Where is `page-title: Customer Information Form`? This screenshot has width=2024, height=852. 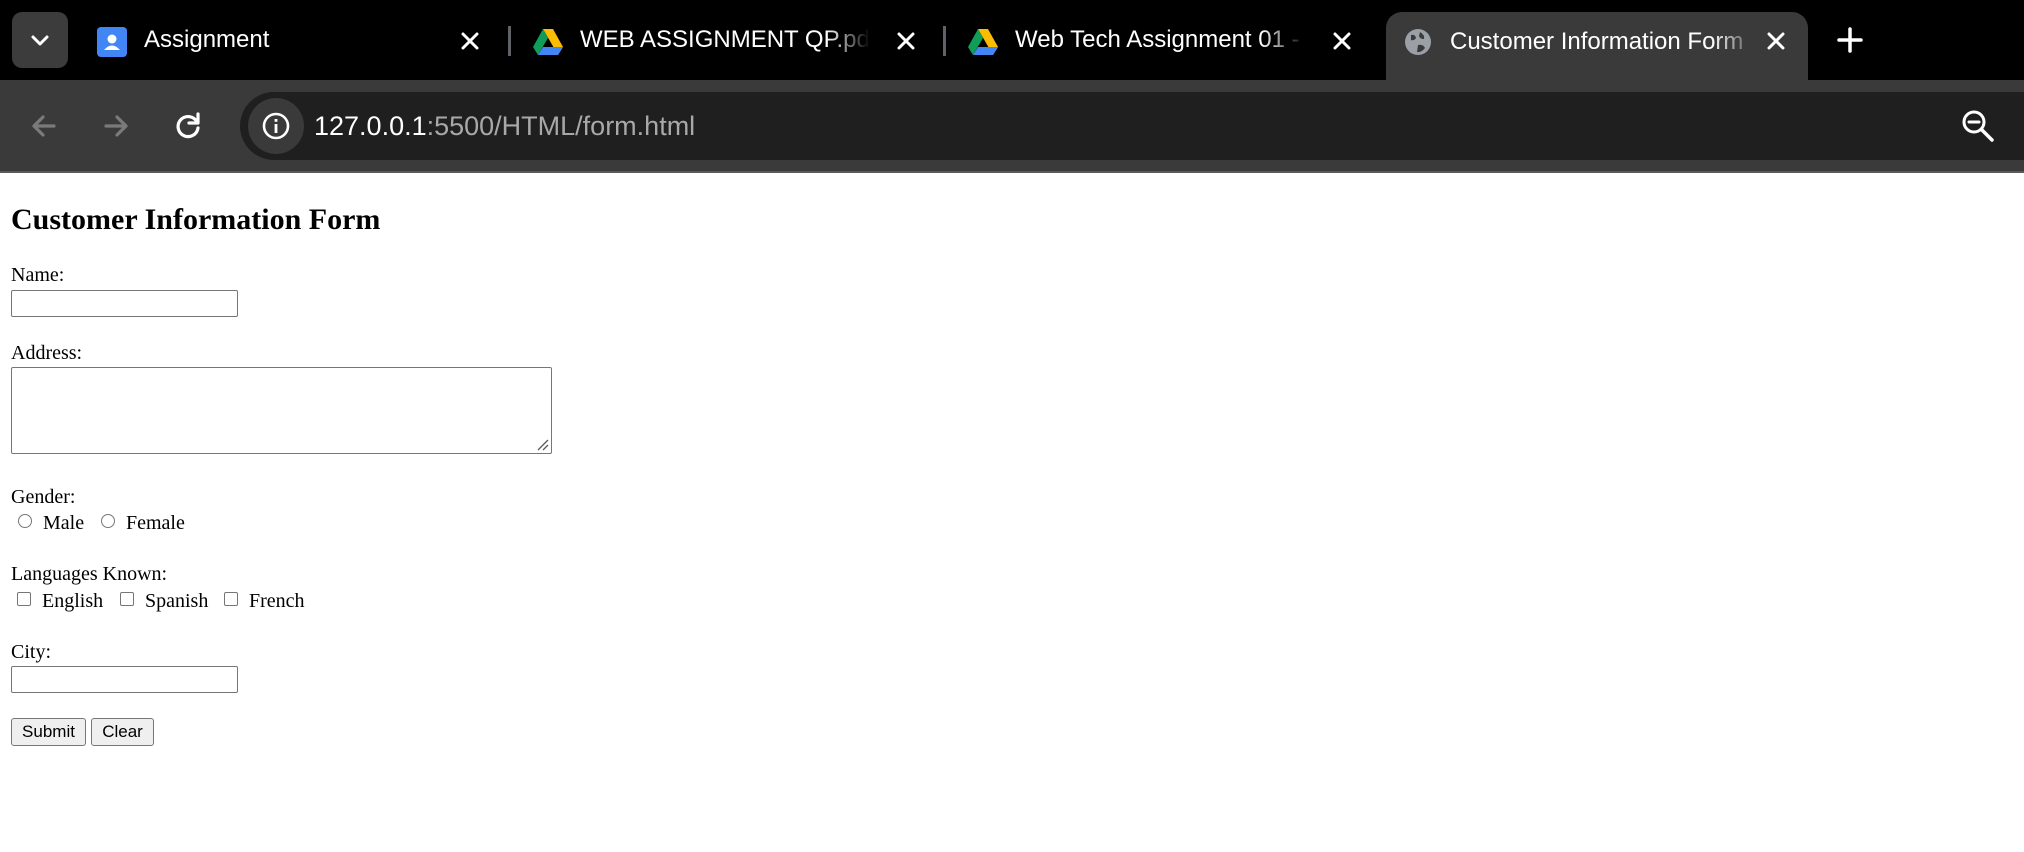 page-title: Customer Information Form is located at coordinates (196, 219).